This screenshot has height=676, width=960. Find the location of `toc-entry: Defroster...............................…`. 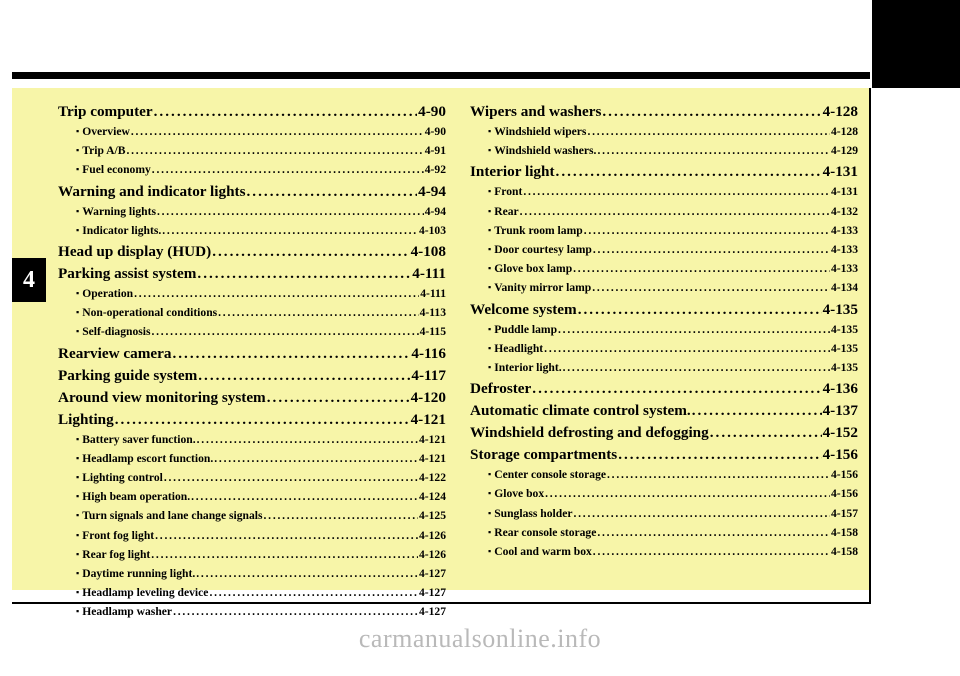

toc-entry: Defroster...............................… is located at coordinates (664, 388).